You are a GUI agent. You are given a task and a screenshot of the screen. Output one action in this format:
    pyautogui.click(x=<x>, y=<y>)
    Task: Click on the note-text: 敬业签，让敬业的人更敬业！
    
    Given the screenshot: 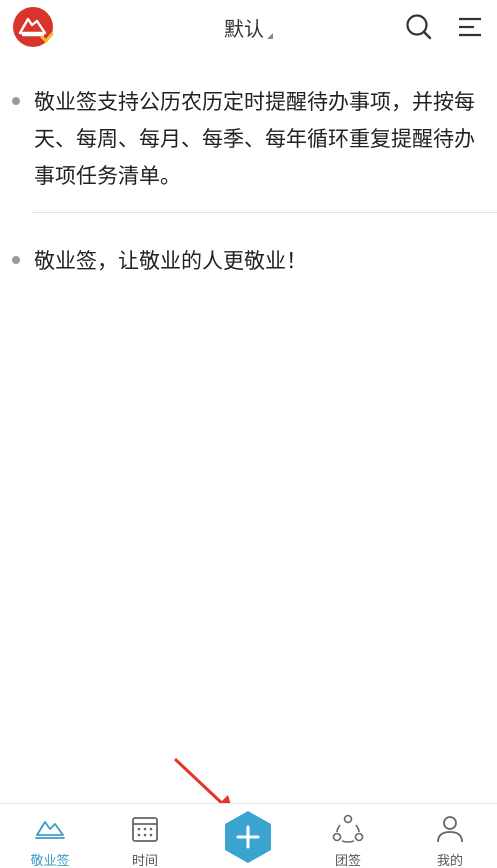 What is the action you would take?
    pyautogui.click(x=170, y=261)
    